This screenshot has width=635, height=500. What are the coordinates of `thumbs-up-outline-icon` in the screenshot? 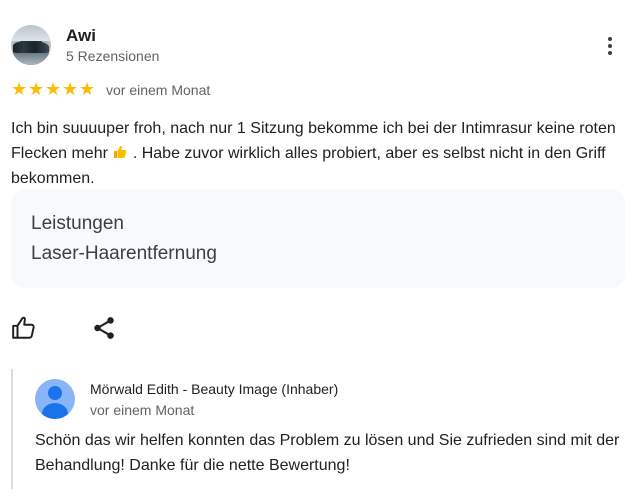 It's located at (23, 327).